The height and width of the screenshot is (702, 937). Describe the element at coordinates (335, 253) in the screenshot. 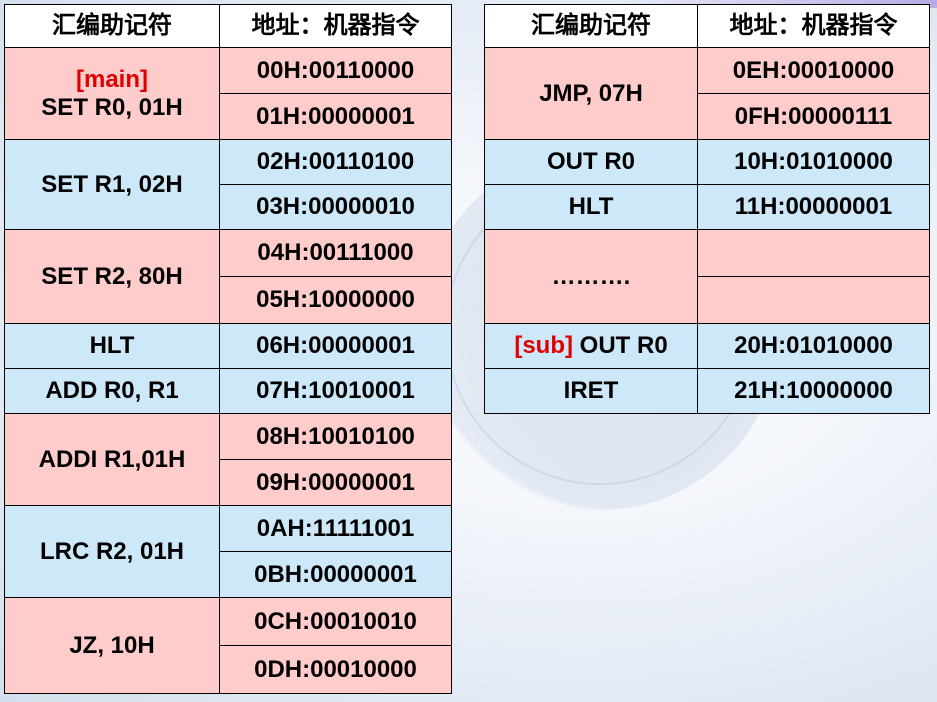

I see `code-cell: 04H:00111000` at that location.